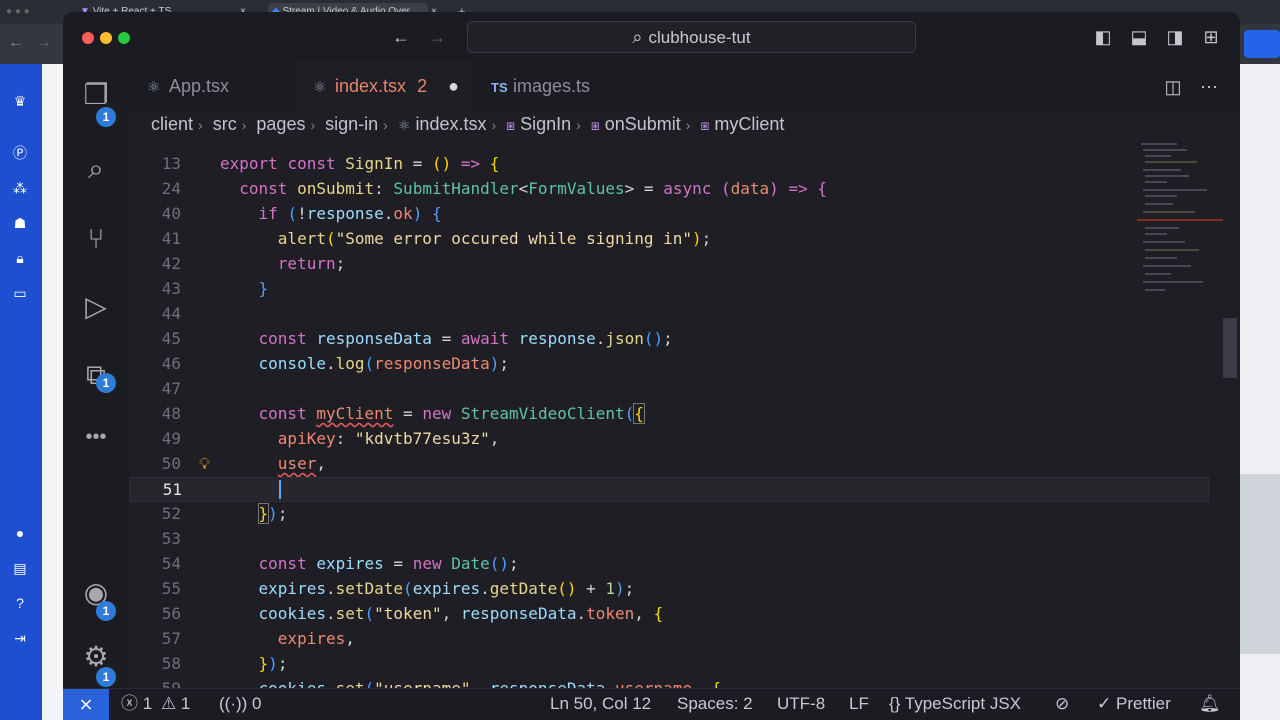 The height and width of the screenshot is (720, 1280). Describe the element at coordinates (1173, 87) in the screenshot. I see `split-editor-icon: ◫` at that location.